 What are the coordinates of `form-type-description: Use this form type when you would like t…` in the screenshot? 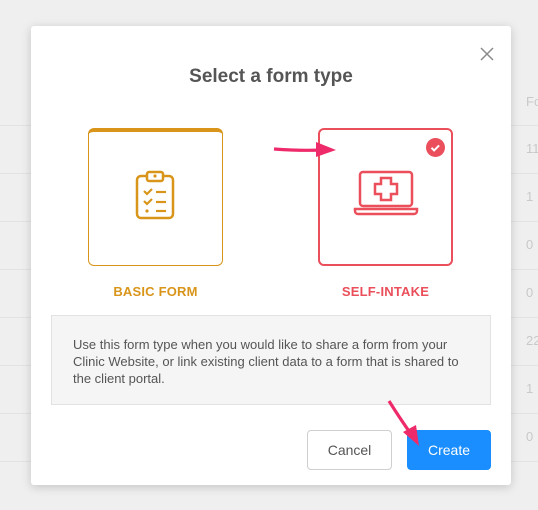 It's located at (271, 360).